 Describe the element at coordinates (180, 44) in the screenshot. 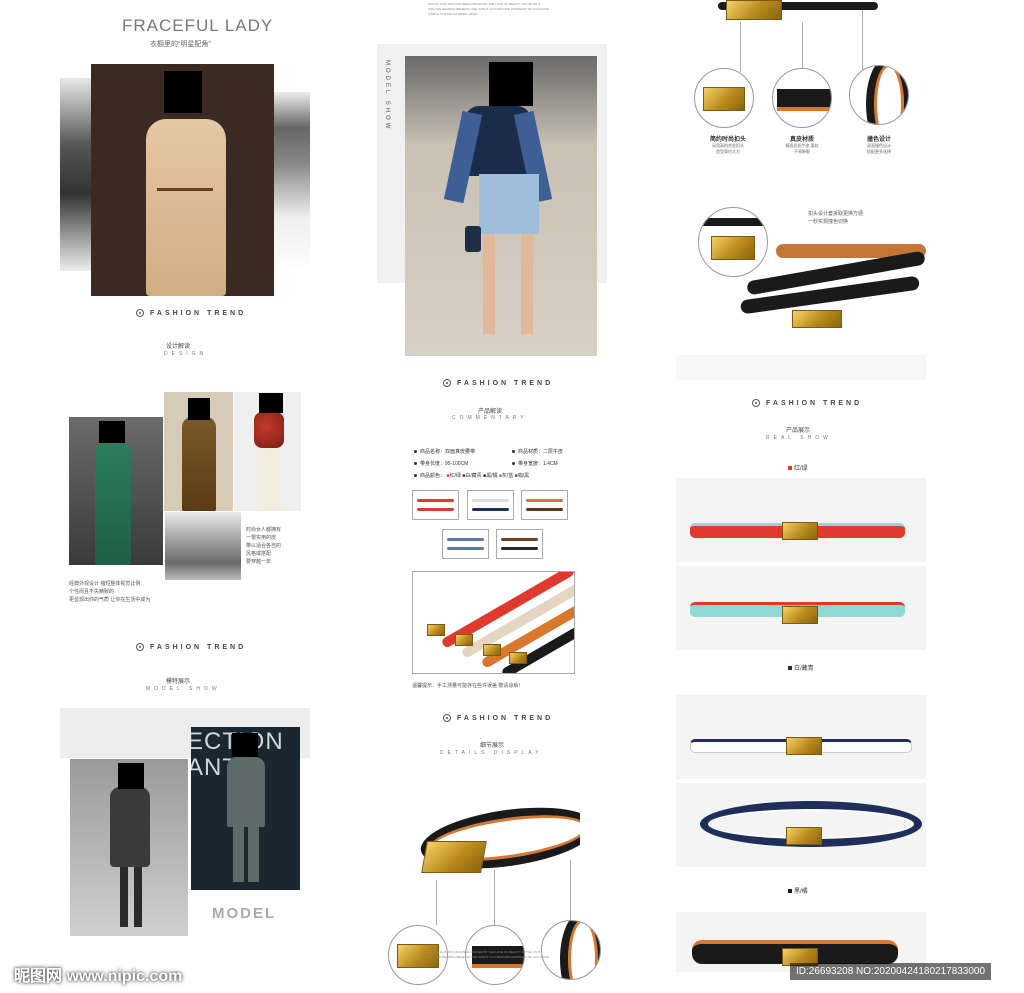

I see `brand-subtitle: 衣橱里的“明星配角”` at that location.